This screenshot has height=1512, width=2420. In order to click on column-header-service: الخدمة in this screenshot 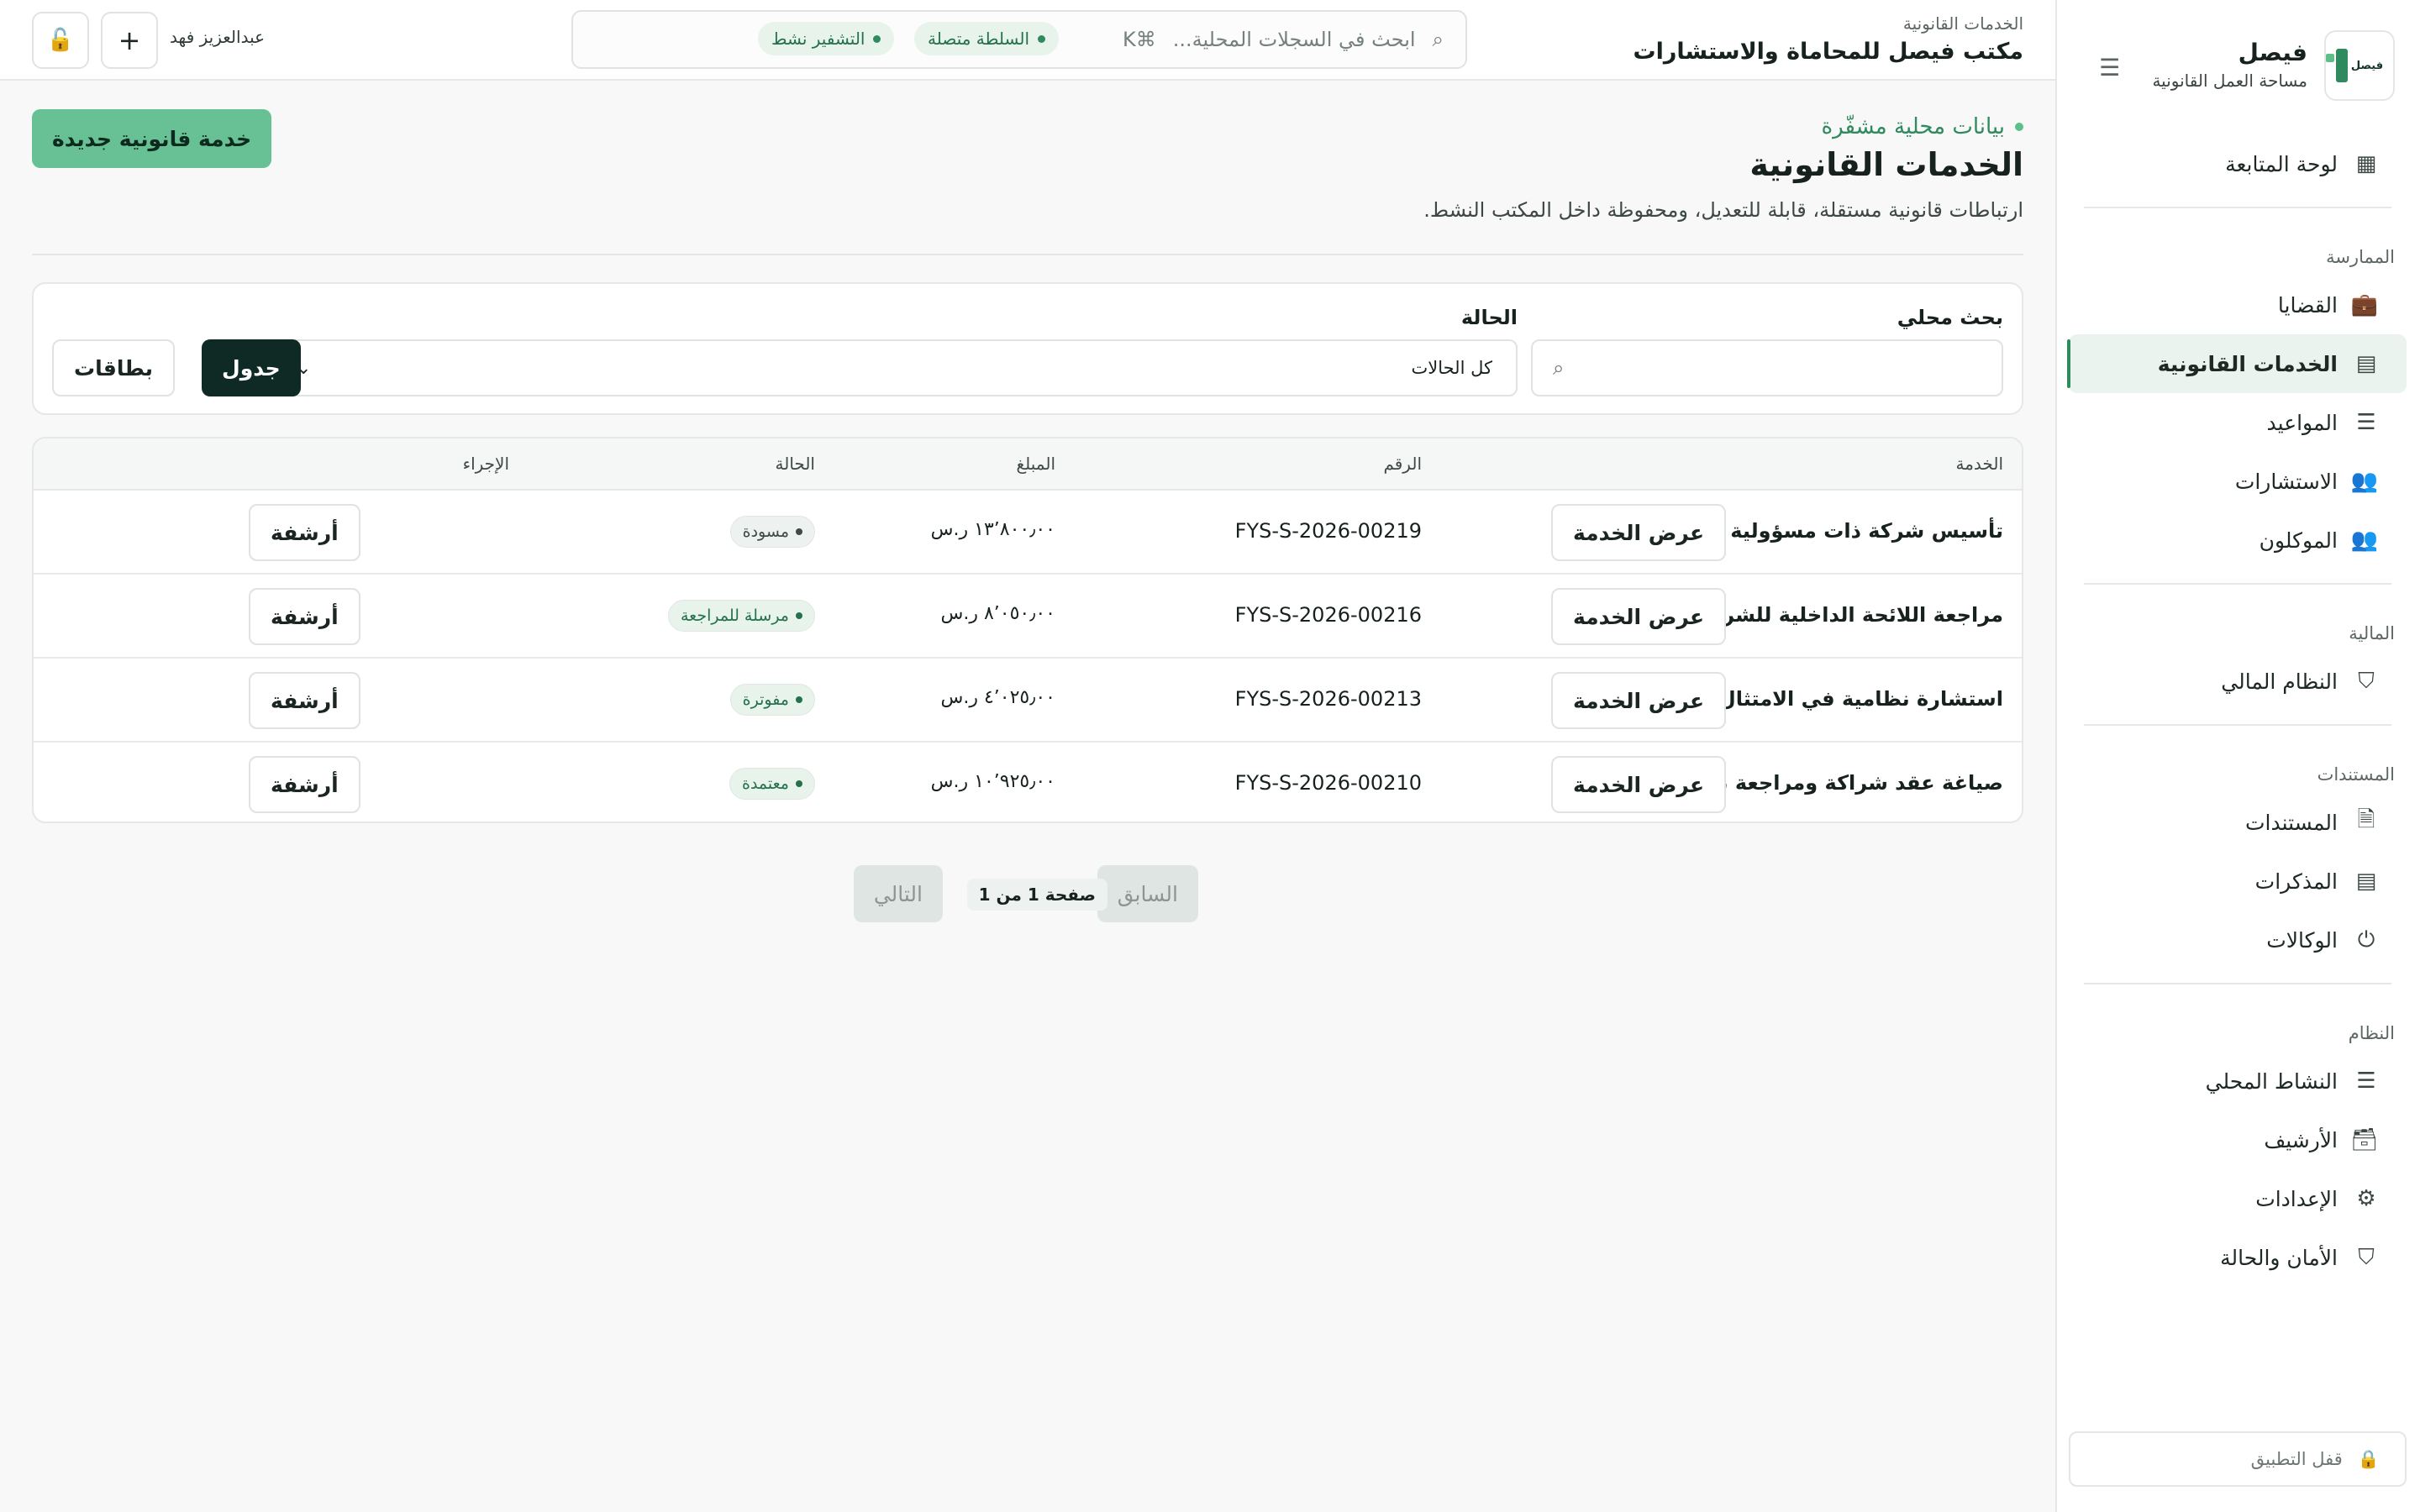, I will do `click(1980, 464)`.